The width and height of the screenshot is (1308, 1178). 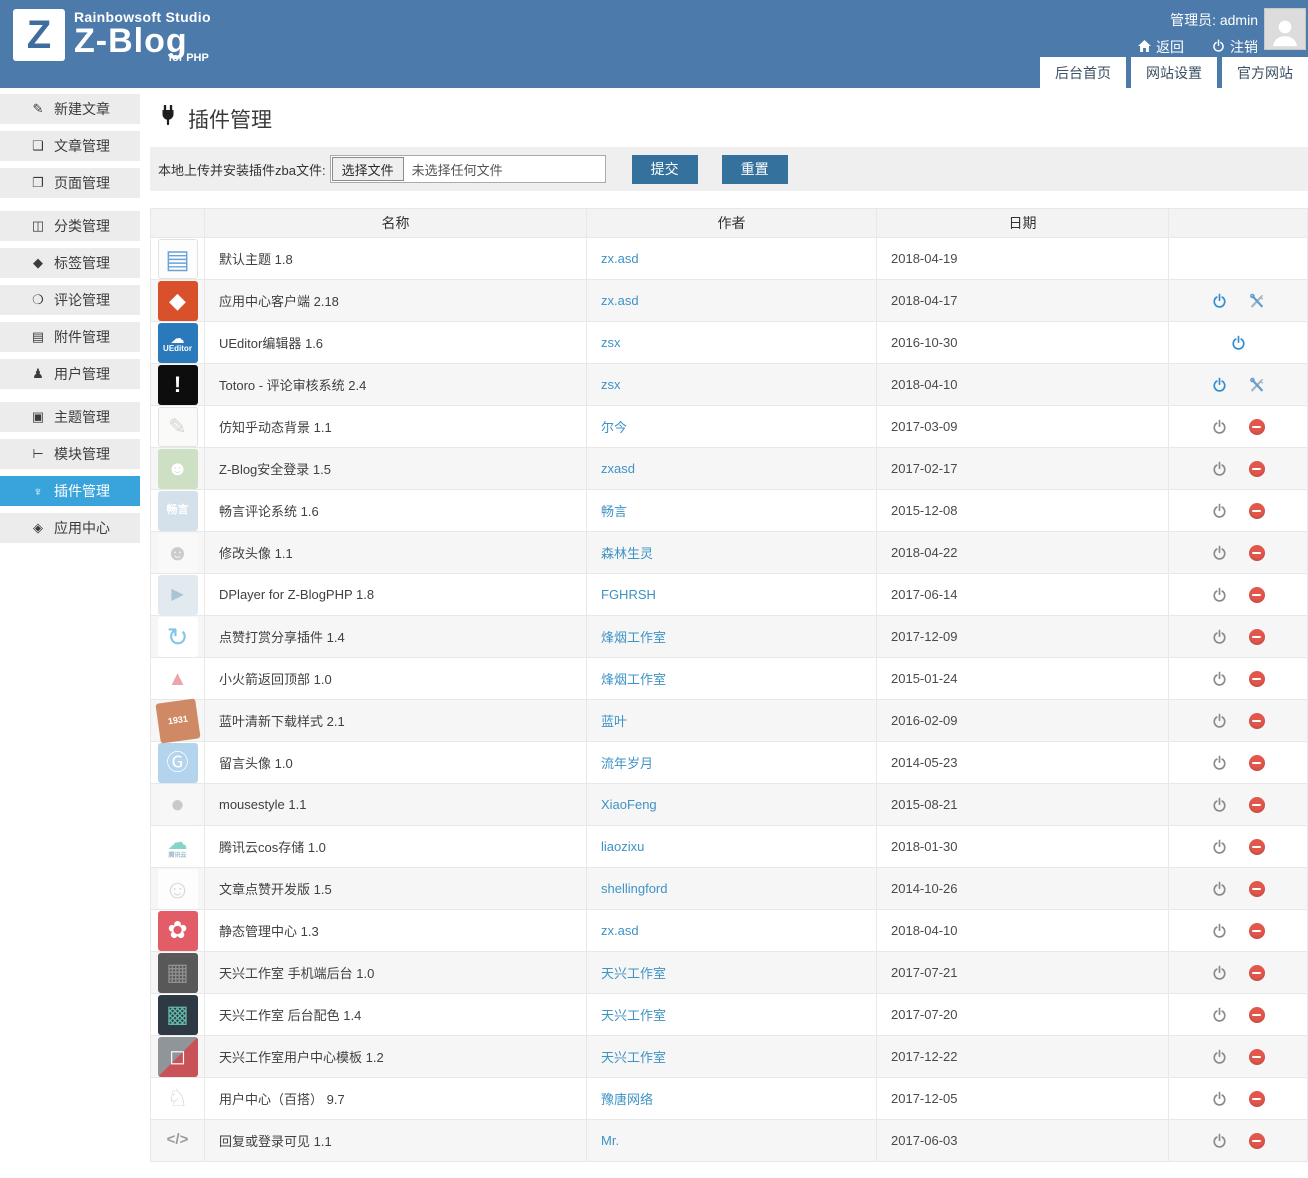 I want to click on sidebar-item-评论管理: ❍ 评论管理, so click(x=70, y=300).